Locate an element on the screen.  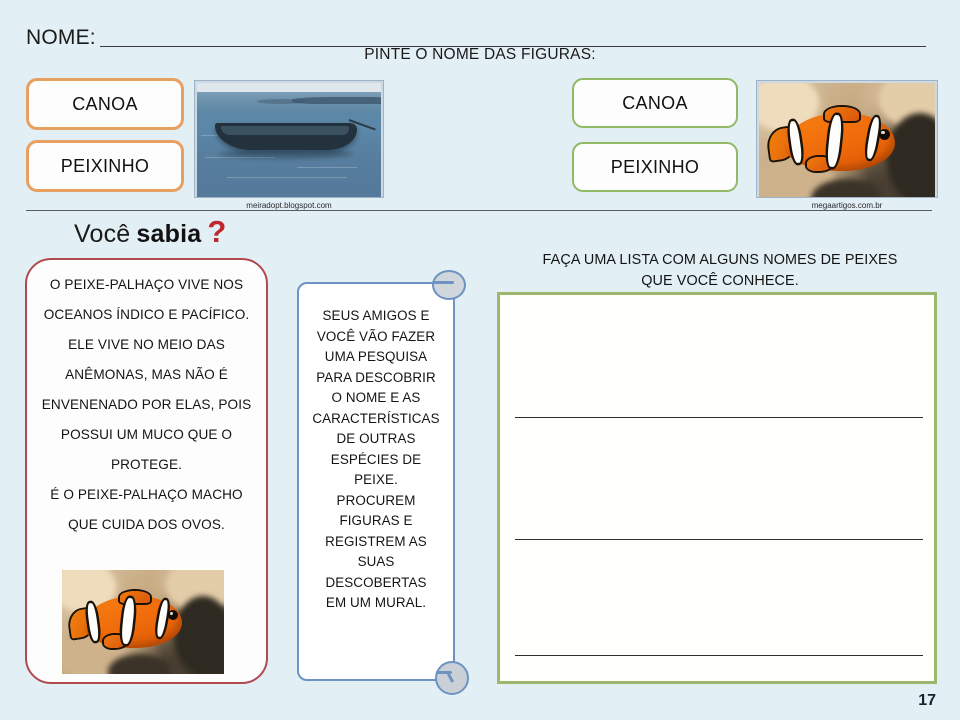
clownfish-photo-card is located at coordinates (143, 622).